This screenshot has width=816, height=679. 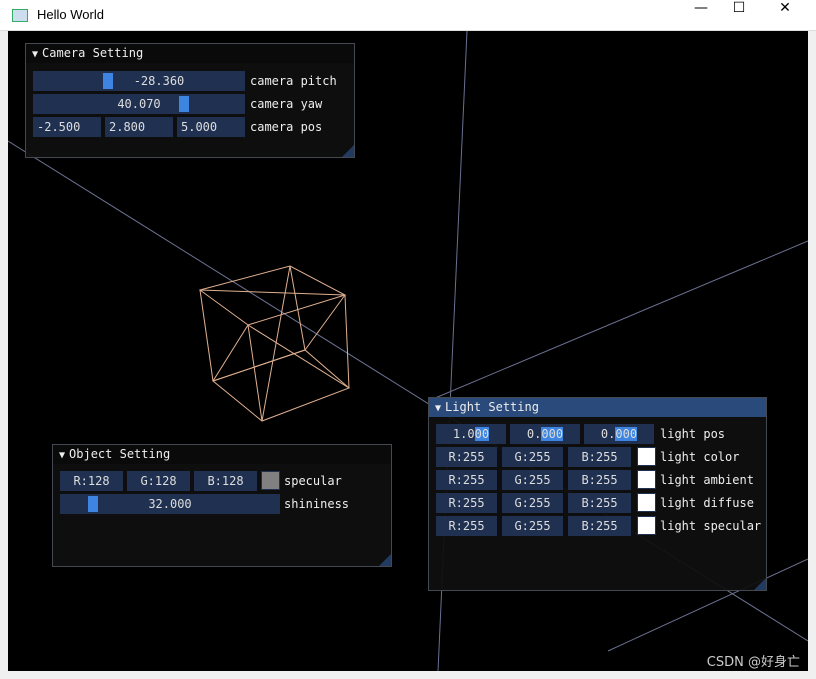 I want to click on light-diffuse-b: B:255, so click(x=599, y=503).